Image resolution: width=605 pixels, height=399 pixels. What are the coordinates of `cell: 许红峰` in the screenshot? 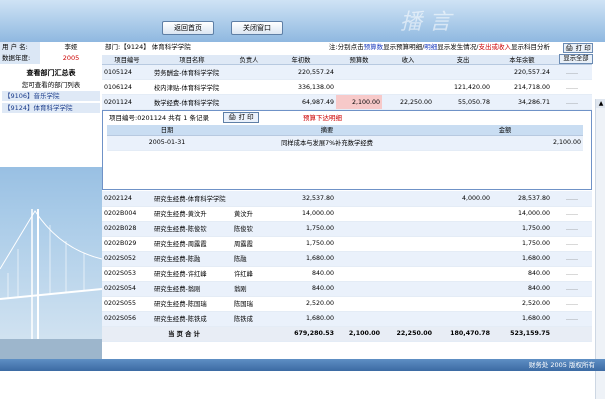 It's located at (249, 274).